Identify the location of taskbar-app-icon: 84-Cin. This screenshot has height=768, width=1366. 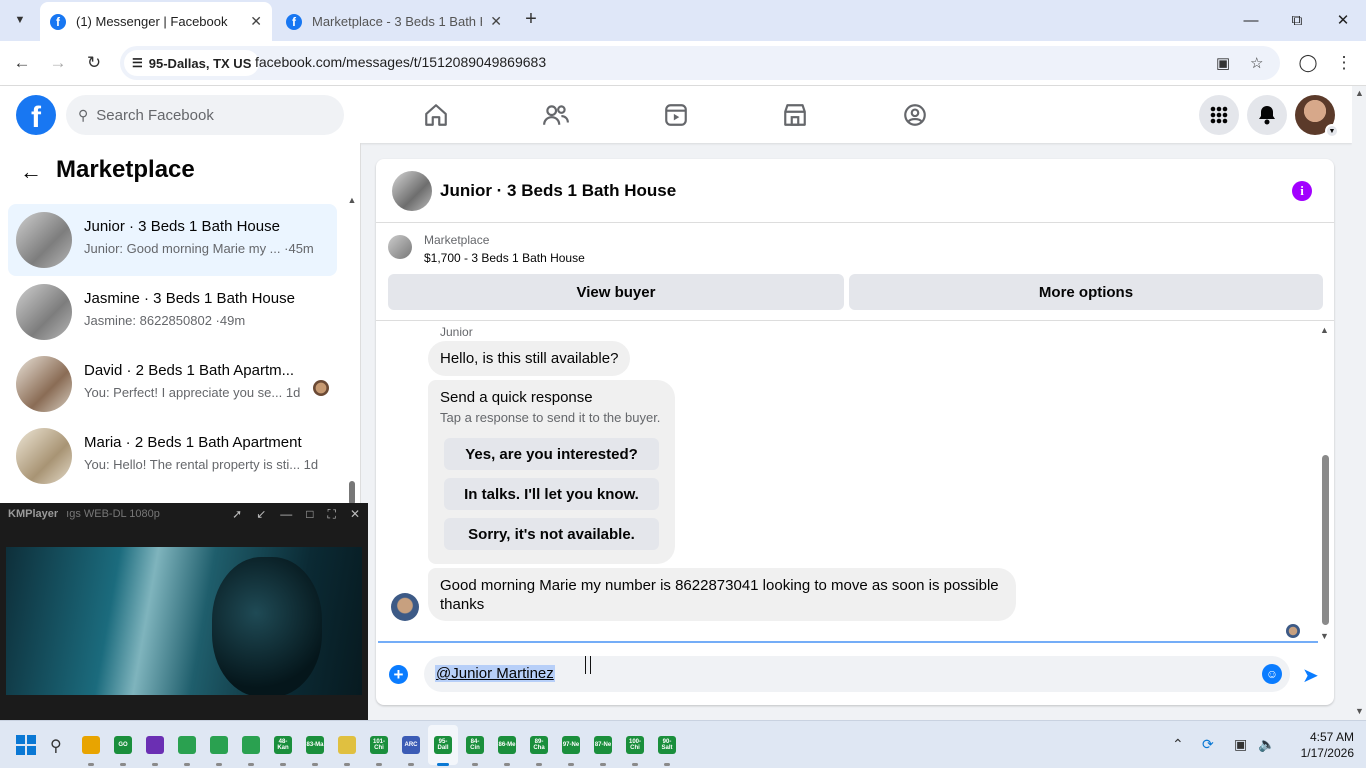
(475, 745).